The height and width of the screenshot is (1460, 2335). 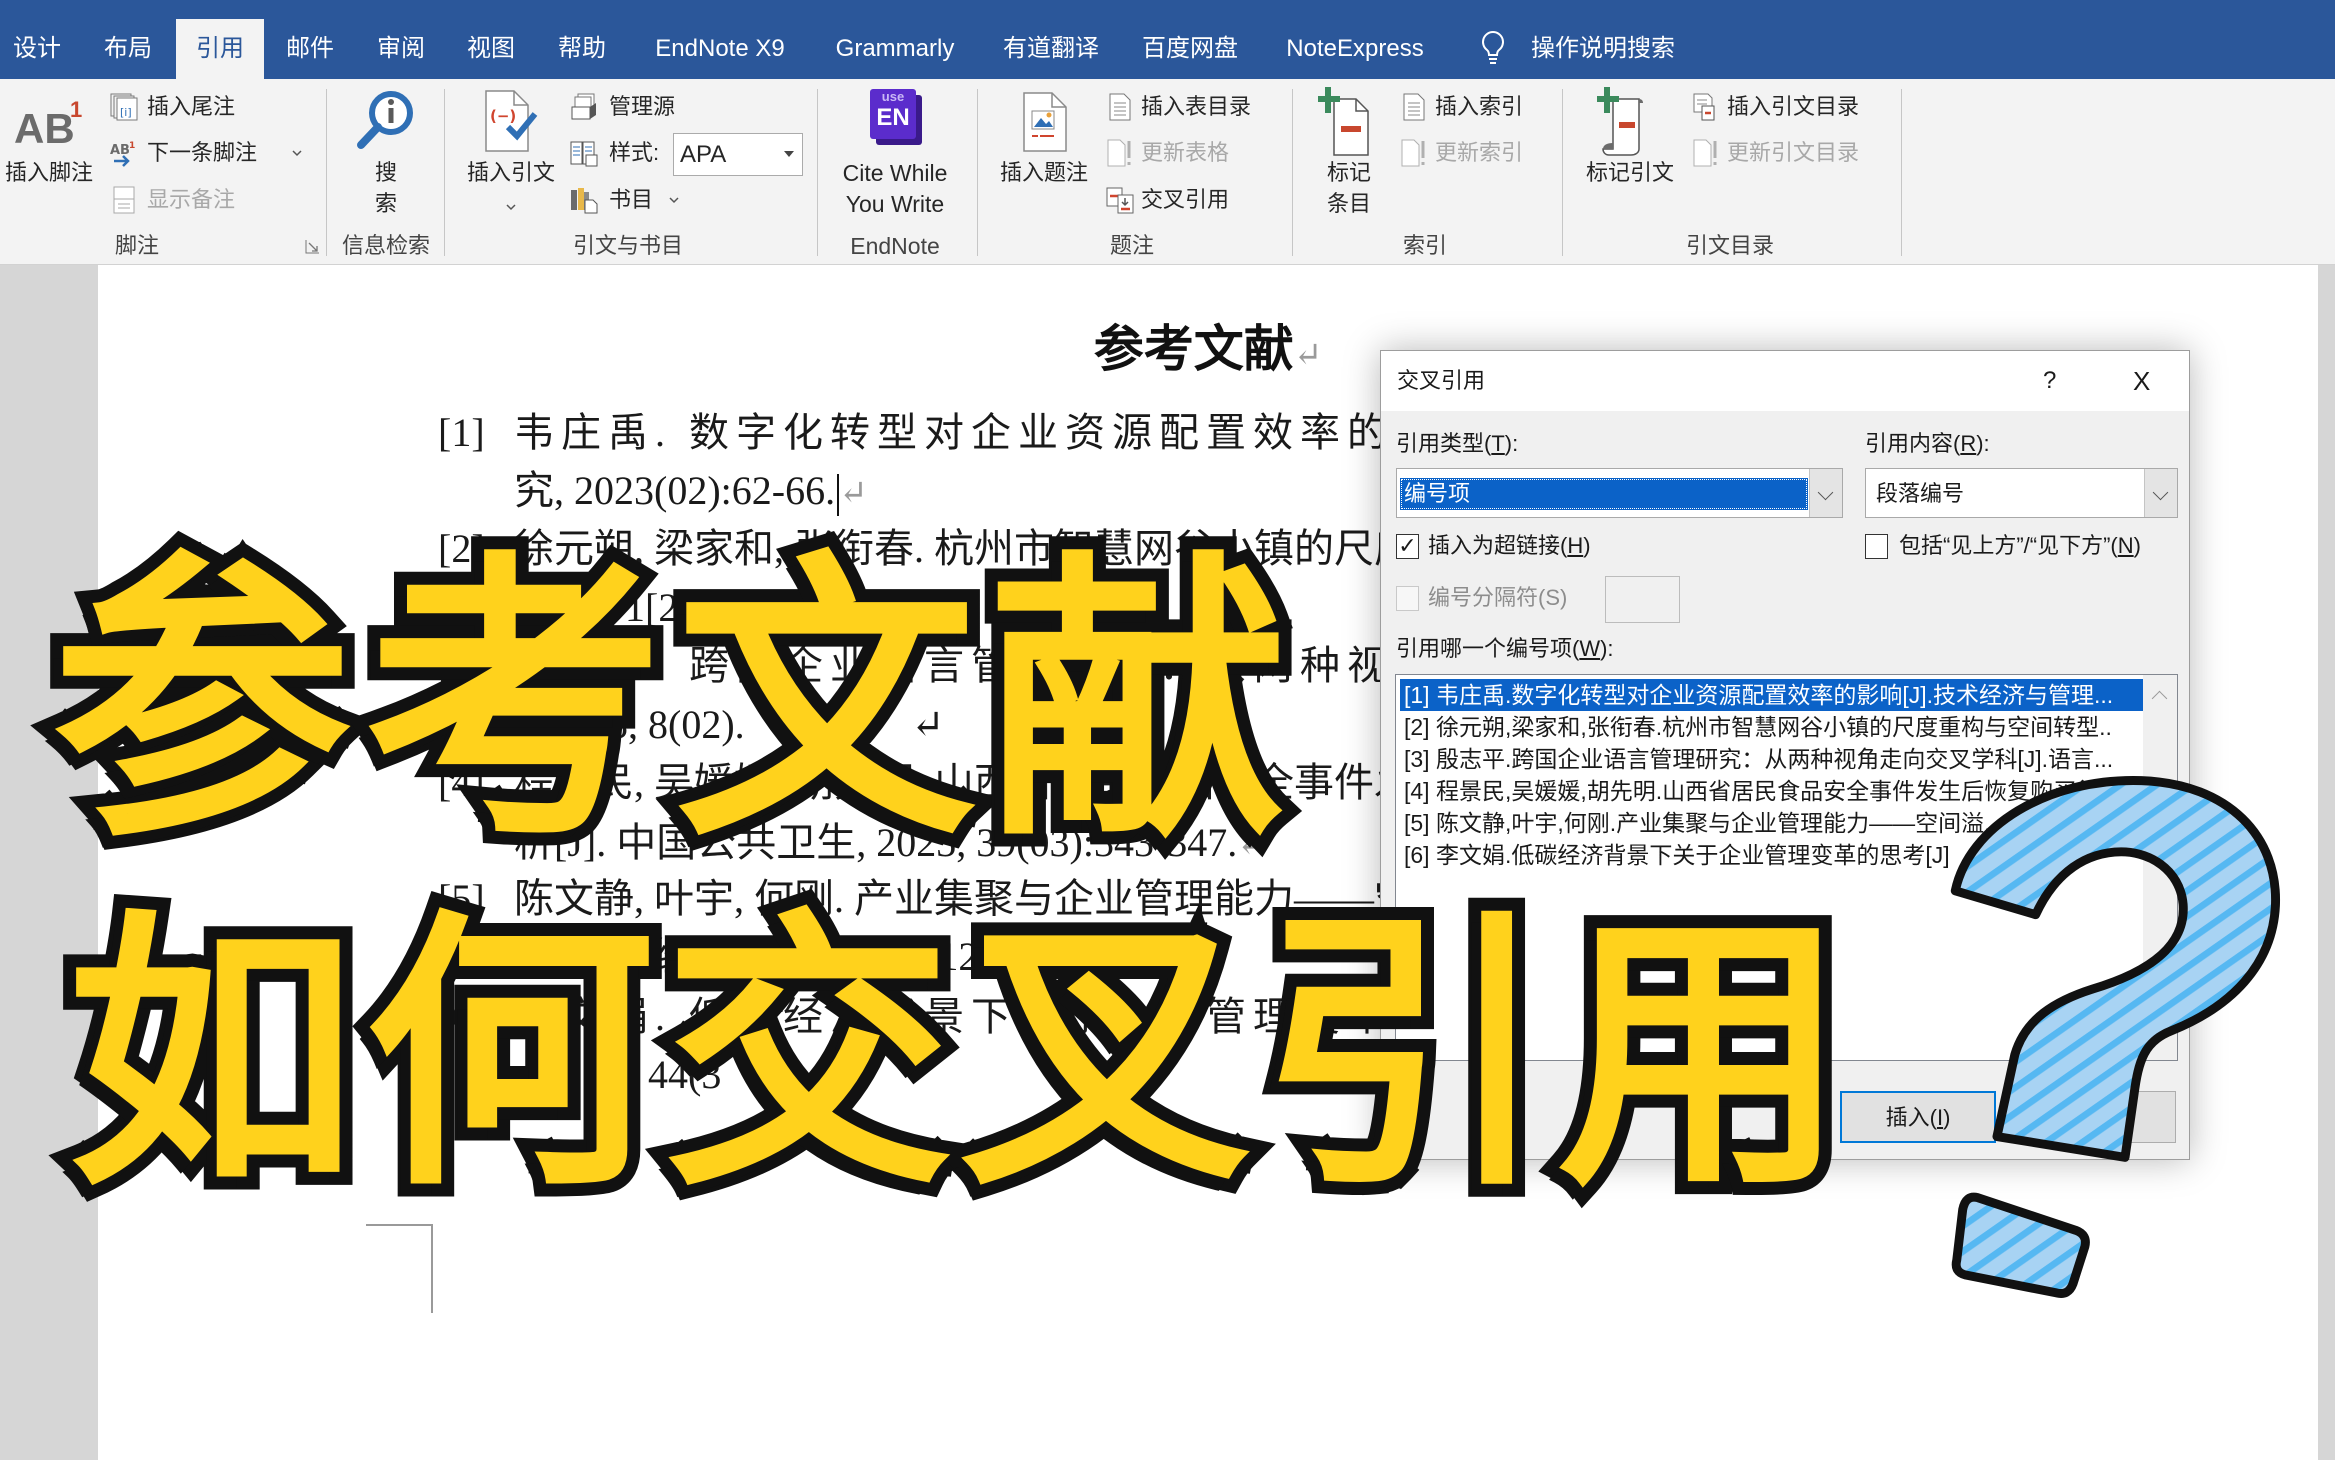 What do you see at coordinates (206, 200) in the screenshot?
I see `show-notes-button: 显示备注` at bounding box center [206, 200].